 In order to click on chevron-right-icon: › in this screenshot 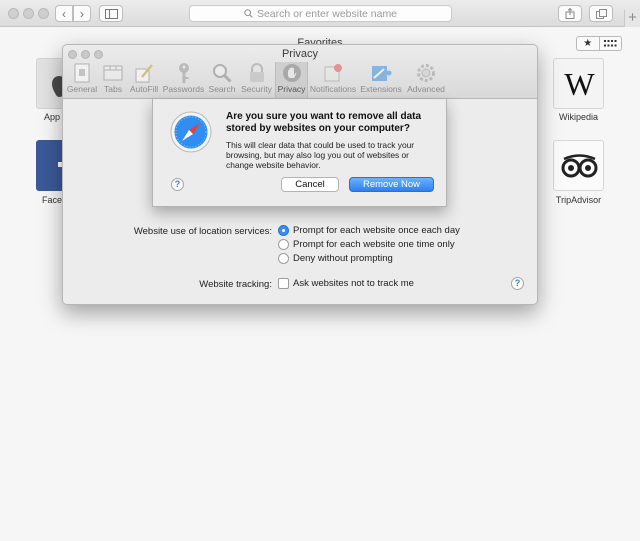, I will do `click(82, 13)`.